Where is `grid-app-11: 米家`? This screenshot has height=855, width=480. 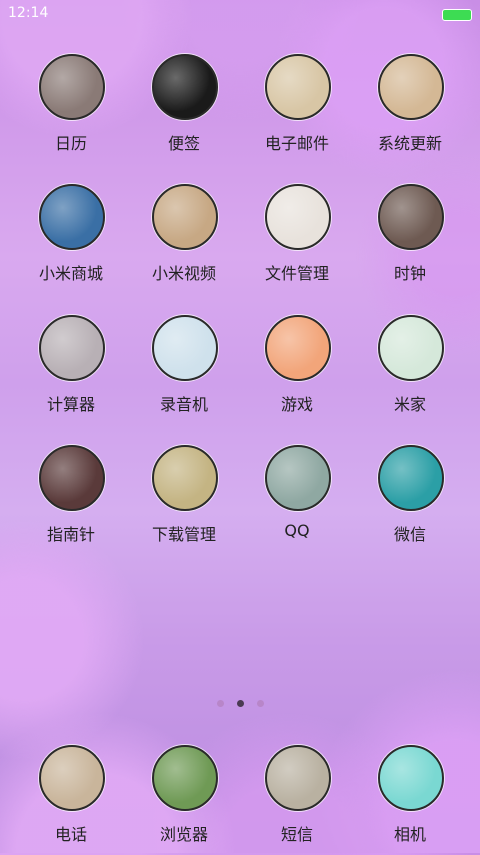
grid-app-11: 米家 is located at coordinates (410, 370).